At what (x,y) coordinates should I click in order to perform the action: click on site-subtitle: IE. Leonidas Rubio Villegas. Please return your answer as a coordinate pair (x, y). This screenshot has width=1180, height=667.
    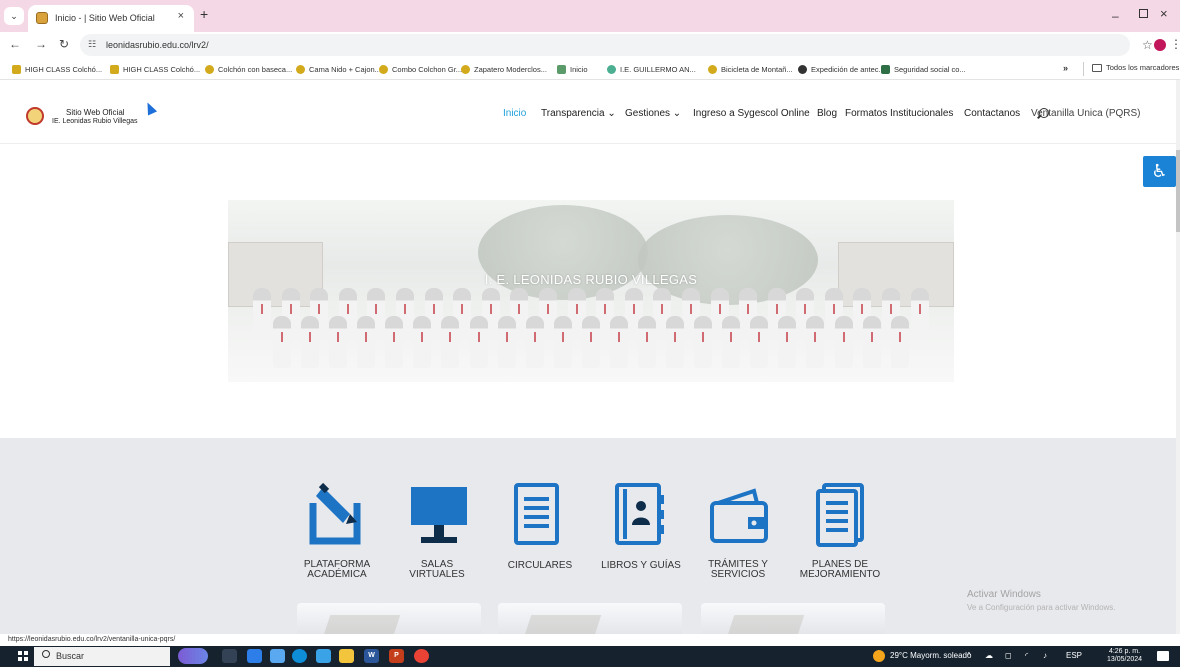
    Looking at the image, I should click on (94, 121).